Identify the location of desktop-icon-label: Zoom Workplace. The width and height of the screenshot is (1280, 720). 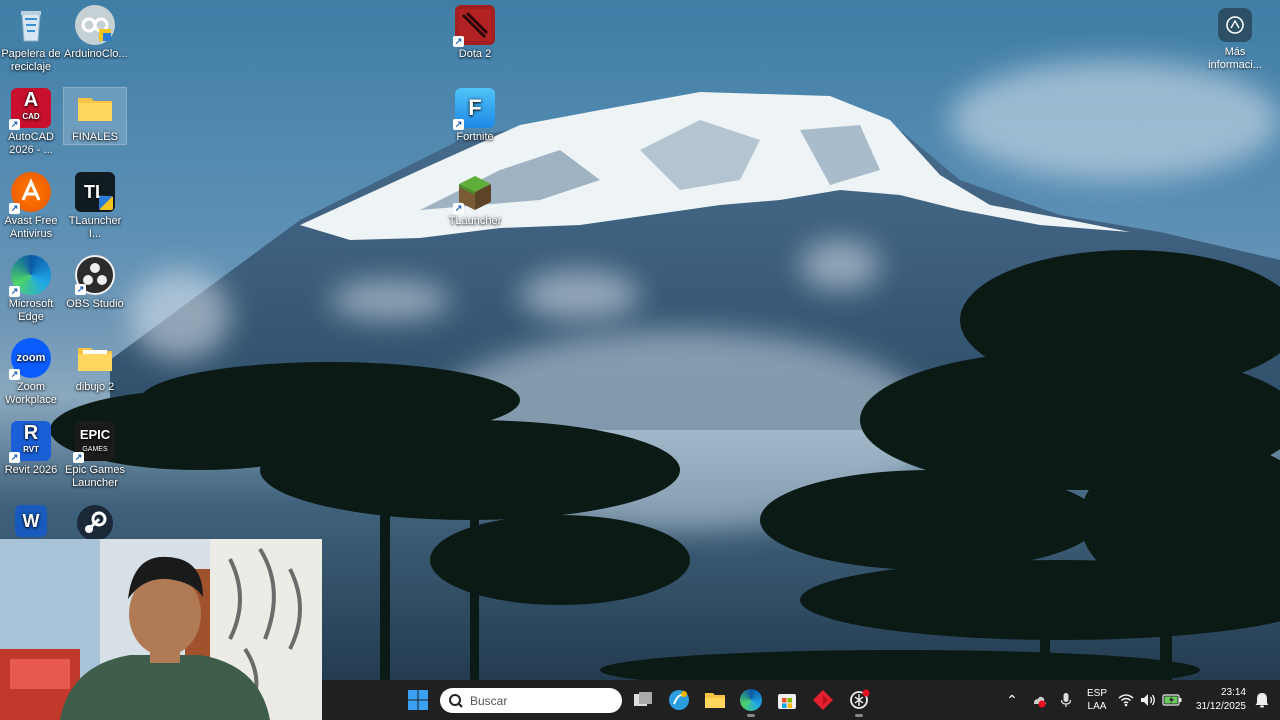
(31, 393).